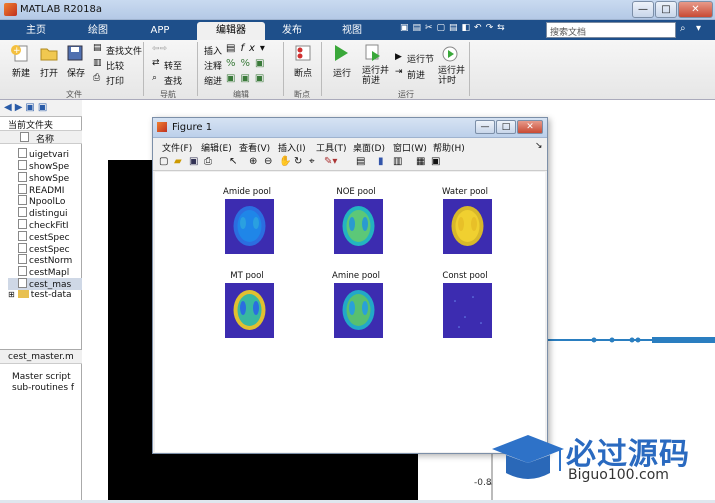  I want to click on save-figure-icon: ▣, so click(193, 161).